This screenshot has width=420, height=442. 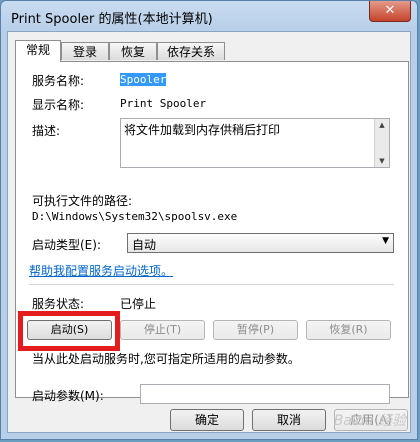 What do you see at coordinates (58, 81) in the screenshot?
I see `service-name-label: 服务名称:` at bounding box center [58, 81].